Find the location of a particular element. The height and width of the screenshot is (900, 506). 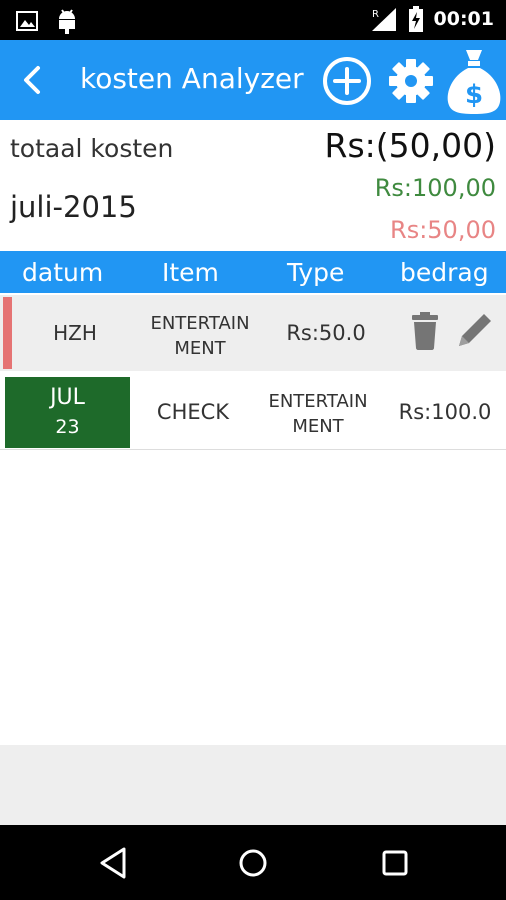

battery-icon is located at coordinates (415, 19).